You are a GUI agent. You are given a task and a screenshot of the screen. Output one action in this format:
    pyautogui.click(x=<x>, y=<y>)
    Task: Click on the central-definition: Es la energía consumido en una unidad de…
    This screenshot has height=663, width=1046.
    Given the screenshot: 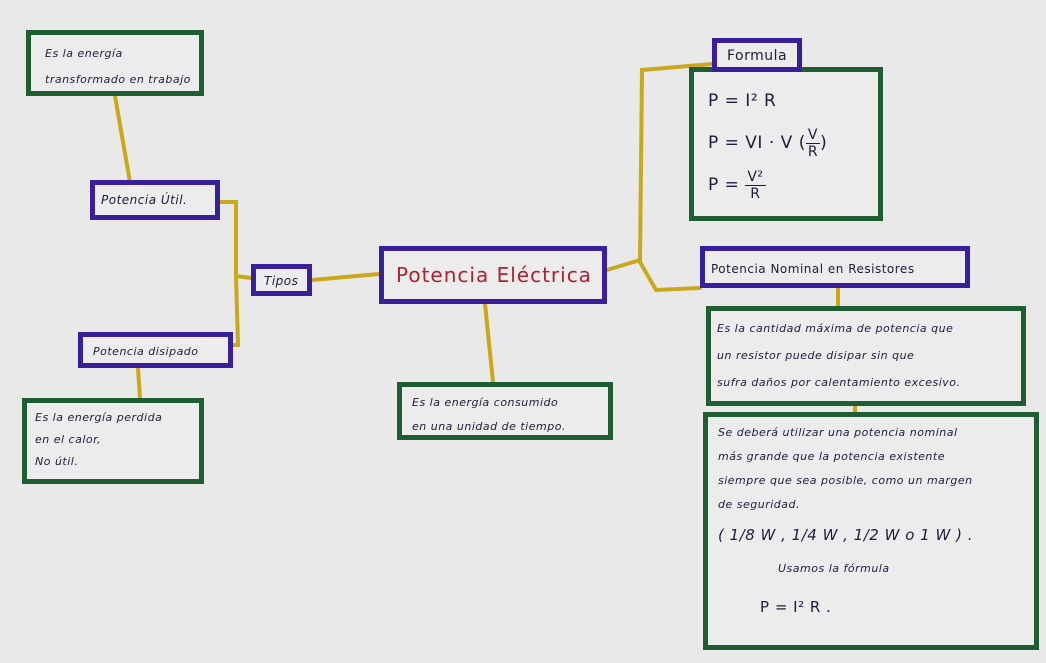 What is the action you would take?
    pyautogui.click(x=505, y=411)
    